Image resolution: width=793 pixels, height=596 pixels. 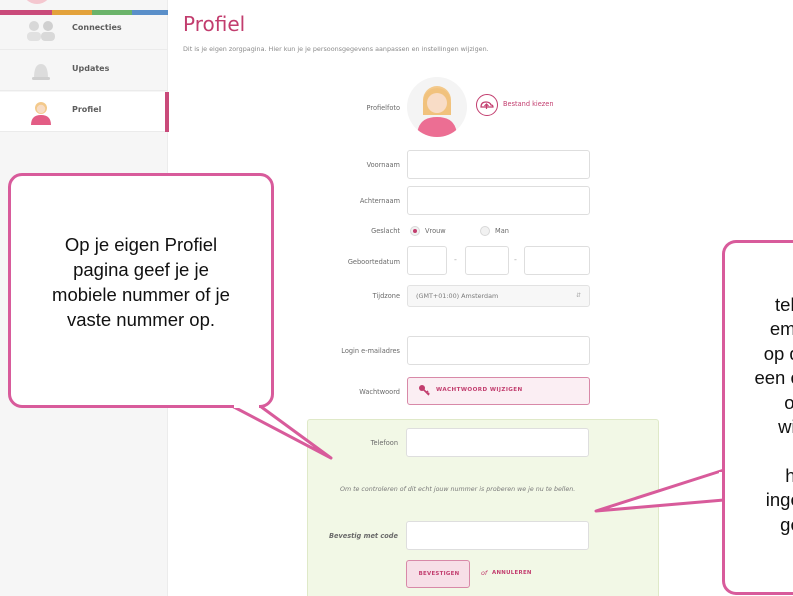 I want to click on callout-line-spacer, so click(x=758, y=452).